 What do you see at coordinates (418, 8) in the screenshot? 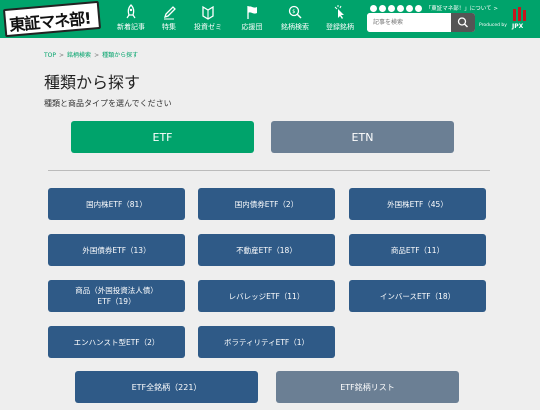
I see `info-icon` at bounding box center [418, 8].